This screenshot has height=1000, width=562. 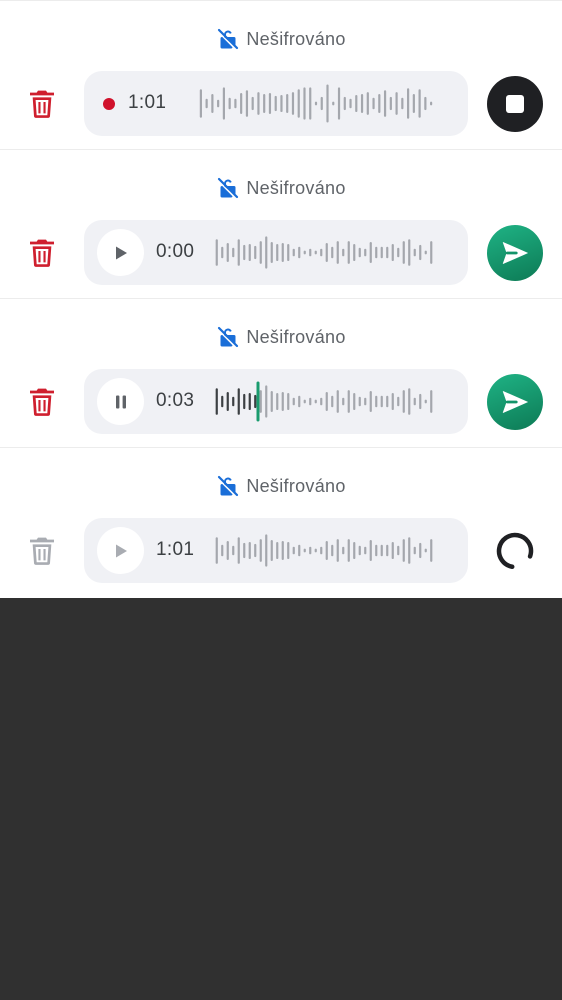 I want to click on stop-recording-button, so click(x=515, y=104).